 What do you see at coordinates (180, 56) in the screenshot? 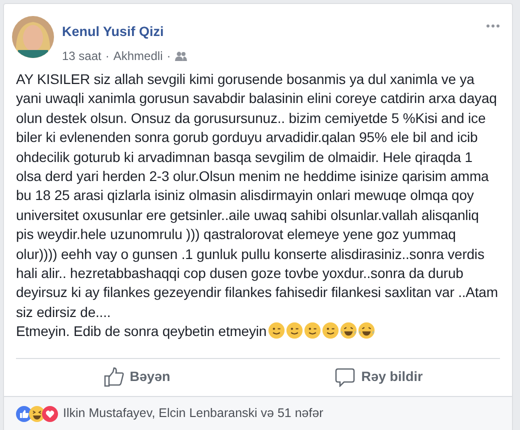
I see `friends-icon` at bounding box center [180, 56].